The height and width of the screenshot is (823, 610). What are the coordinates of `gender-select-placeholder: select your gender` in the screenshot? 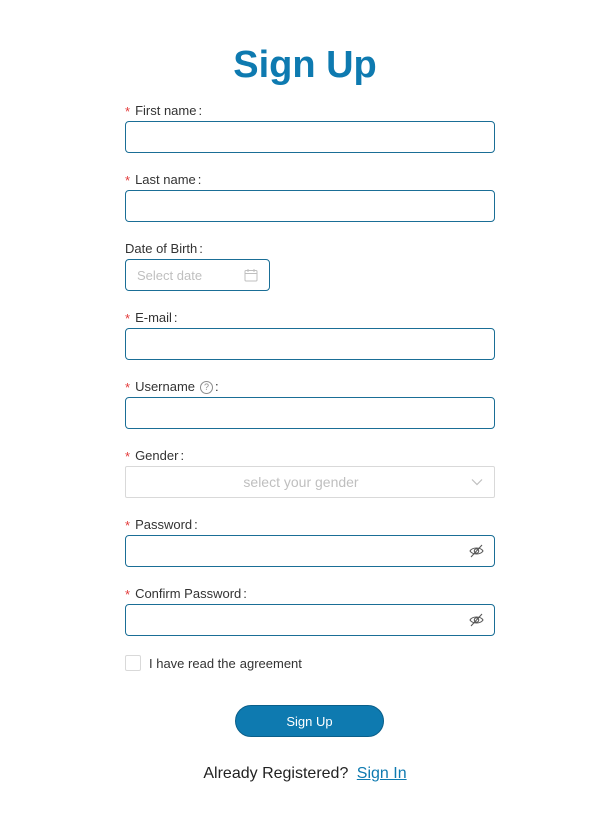 It's located at (301, 482).